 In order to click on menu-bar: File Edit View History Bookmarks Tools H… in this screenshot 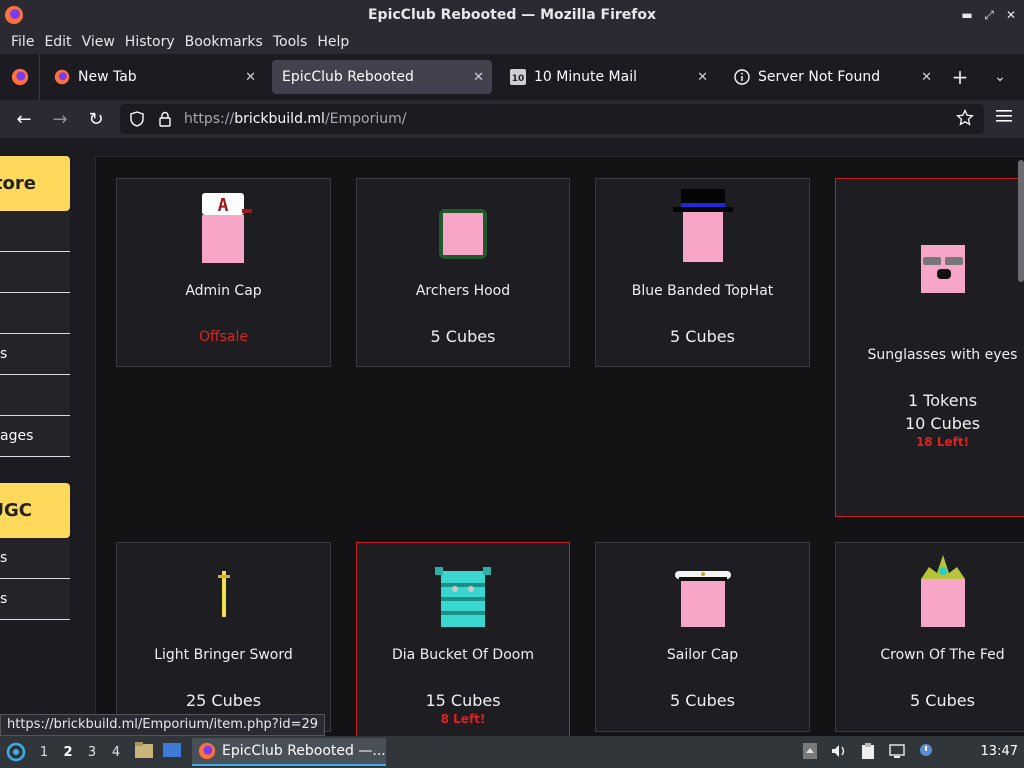, I will do `click(512, 42)`.